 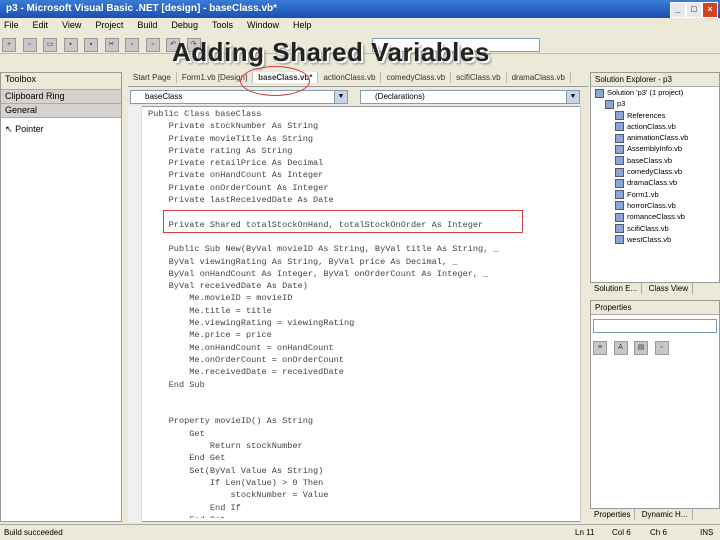 I want to click on close-button: ×, so click(x=710, y=10).